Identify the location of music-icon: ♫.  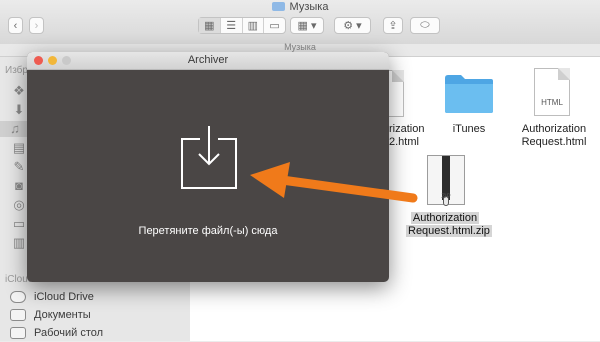
(15, 129).